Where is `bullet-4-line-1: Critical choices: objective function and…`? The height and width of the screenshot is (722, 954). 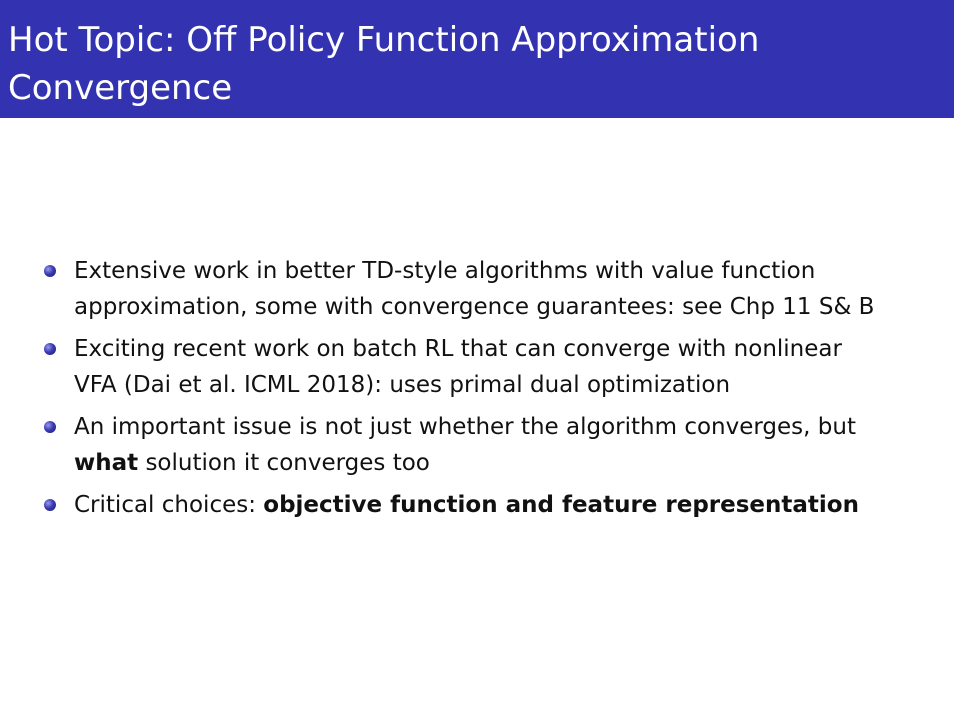 bullet-4-line-1: Critical choices: objective function and… is located at coordinates (504, 505).